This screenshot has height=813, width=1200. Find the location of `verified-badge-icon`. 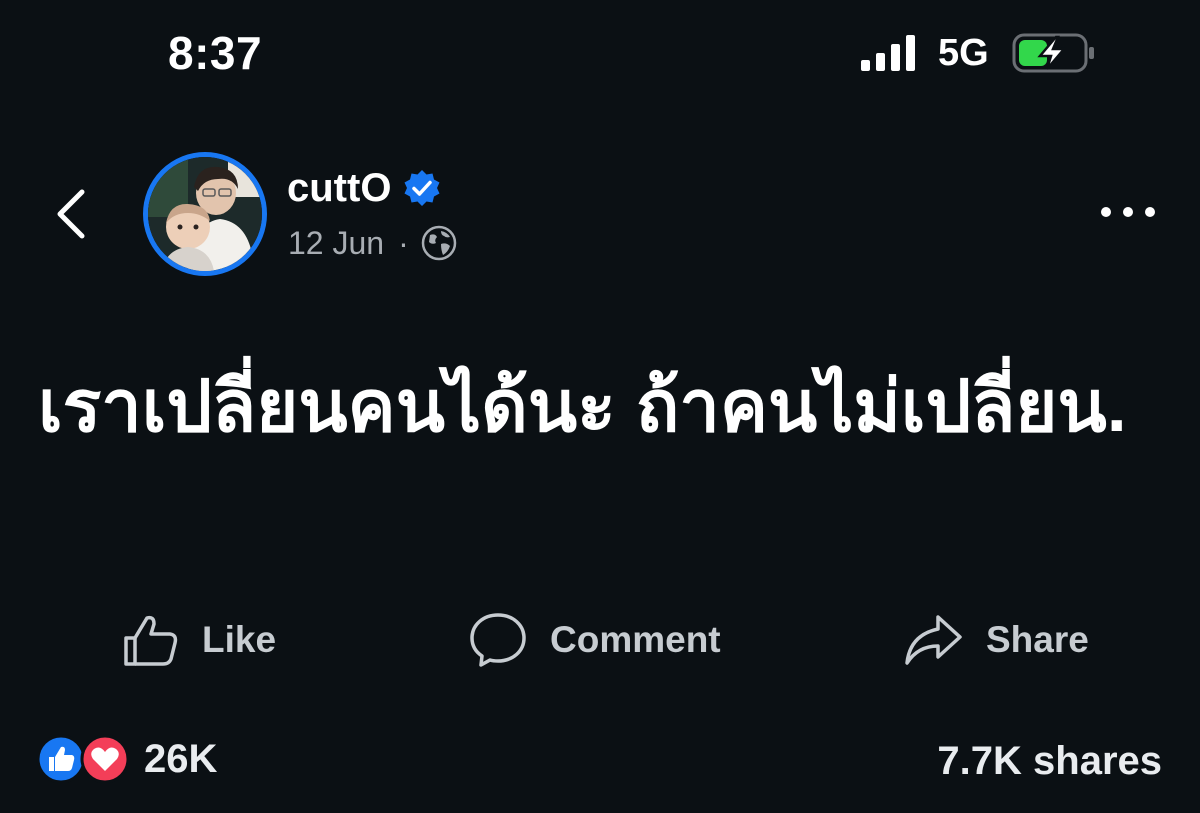

verified-badge-icon is located at coordinates (422, 188).